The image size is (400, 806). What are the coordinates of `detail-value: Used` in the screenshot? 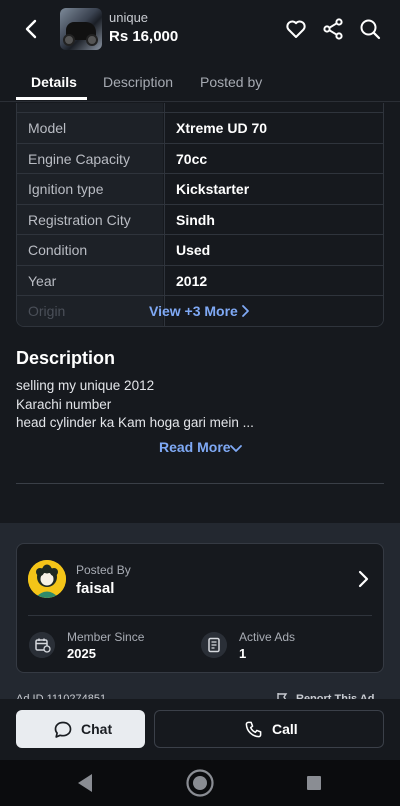 It's located at (273, 250).